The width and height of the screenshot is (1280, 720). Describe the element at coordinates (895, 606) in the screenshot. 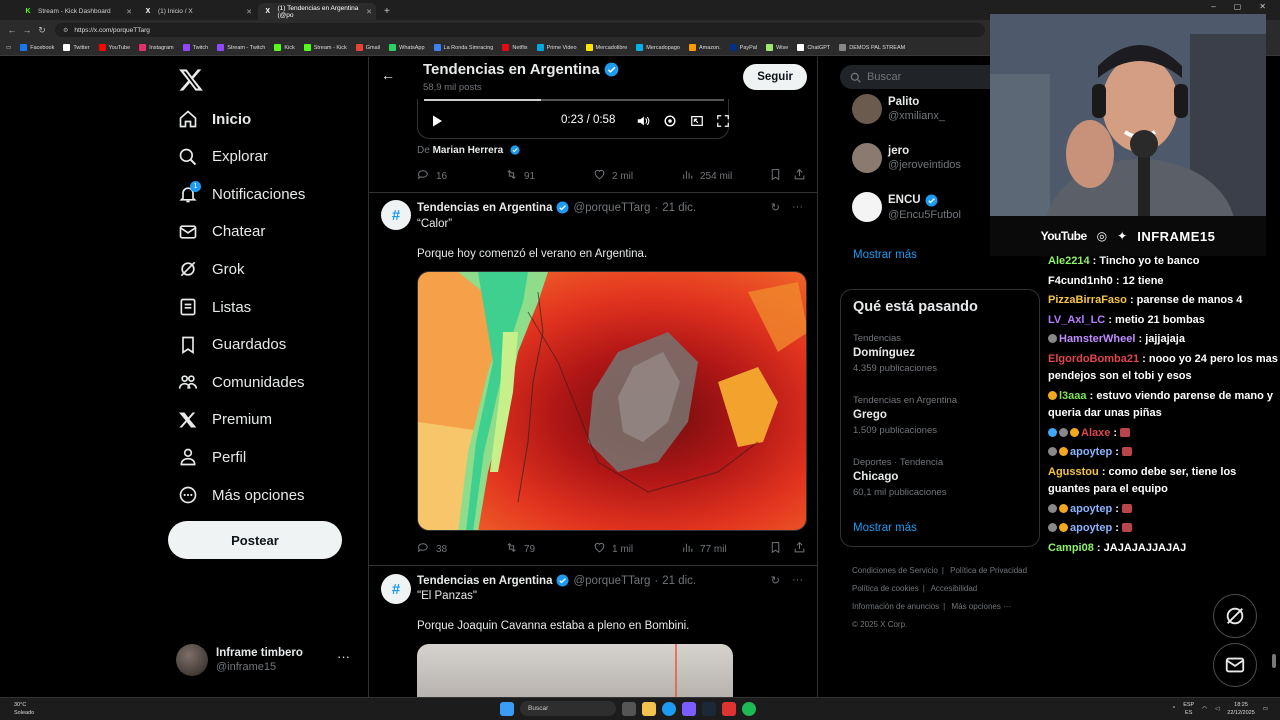

I see `footer-ads-link: Información de anuncios` at that location.